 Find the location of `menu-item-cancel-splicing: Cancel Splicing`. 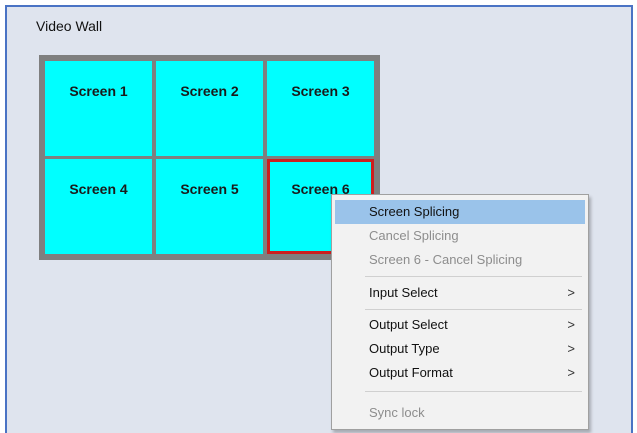

menu-item-cancel-splicing: Cancel Splicing is located at coordinates (460, 236).